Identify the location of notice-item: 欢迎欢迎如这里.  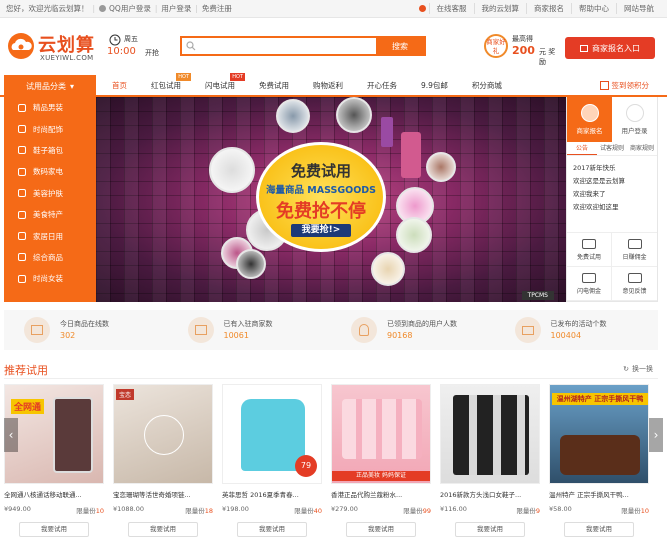
(612, 207).